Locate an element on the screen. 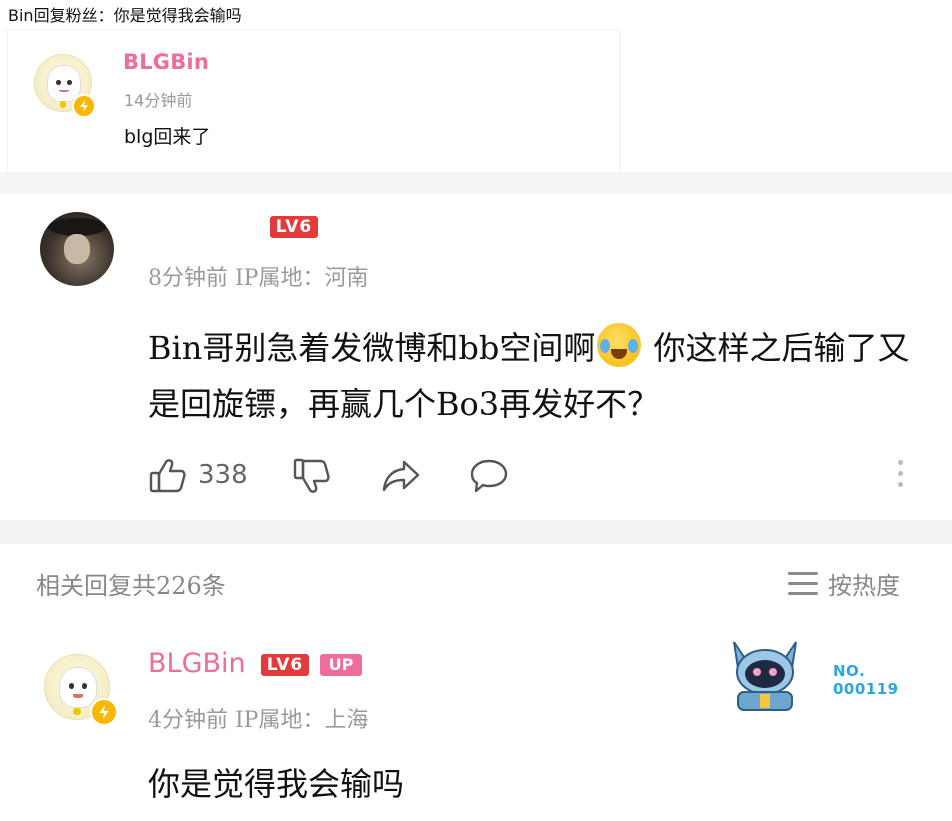  thumbs-down-icon is located at coordinates (312, 476).